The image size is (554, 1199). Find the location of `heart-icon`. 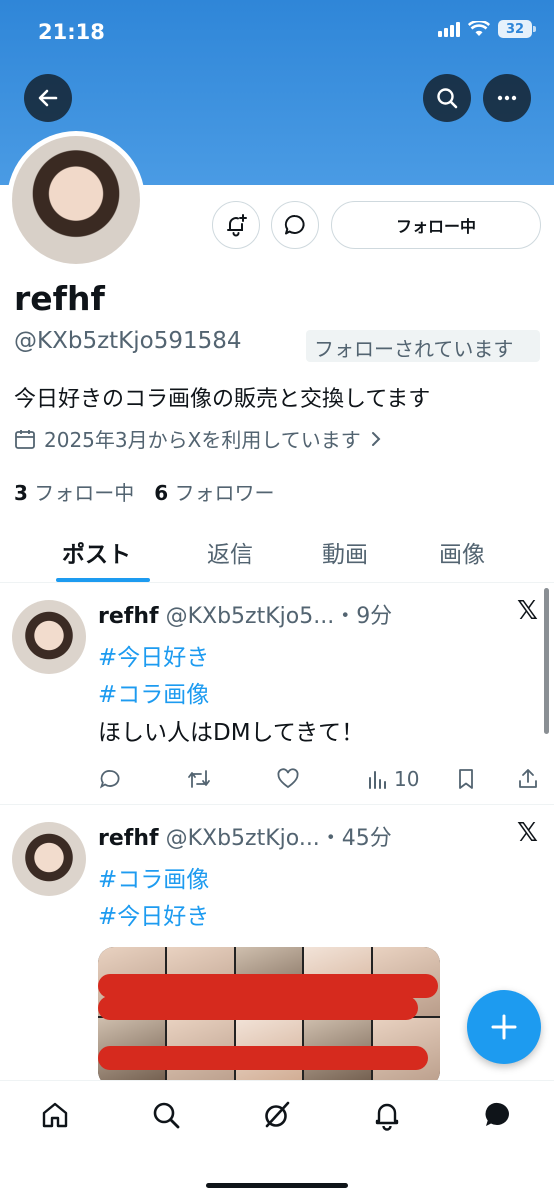

heart-icon is located at coordinates (288, 778).